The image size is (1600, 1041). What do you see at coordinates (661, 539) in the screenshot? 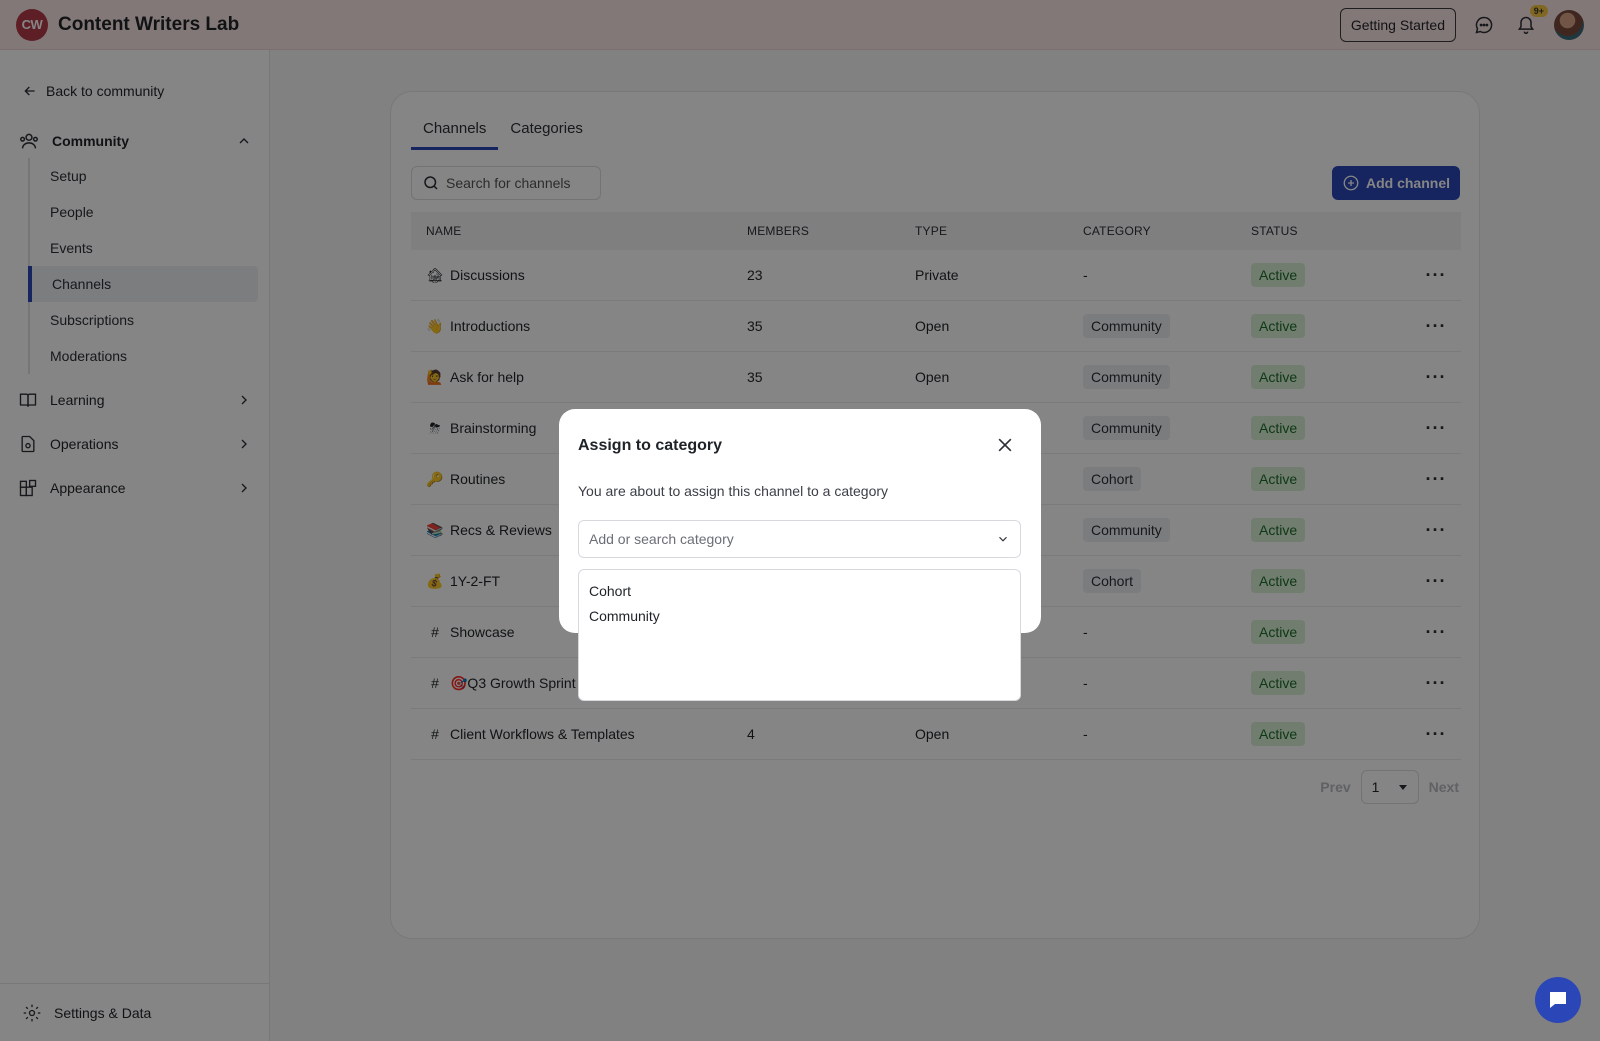
I see `category-input-placeholder: Add or search category` at bounding box center [661, 539].